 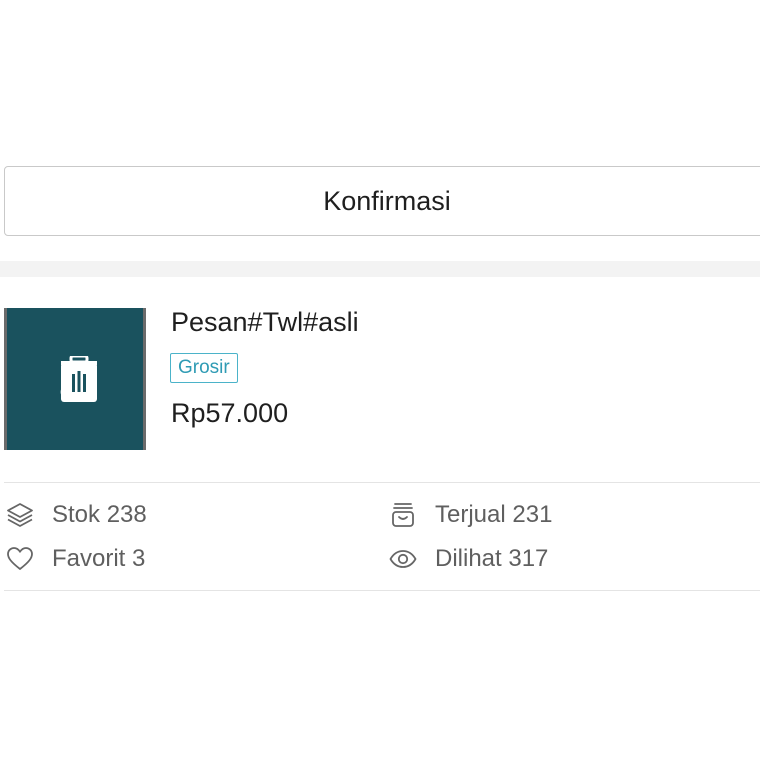 What do you see at coordinates (494, 514) in the screenshot?
I see `sold-label: Terjual 231` at bounding box center [494, 514].